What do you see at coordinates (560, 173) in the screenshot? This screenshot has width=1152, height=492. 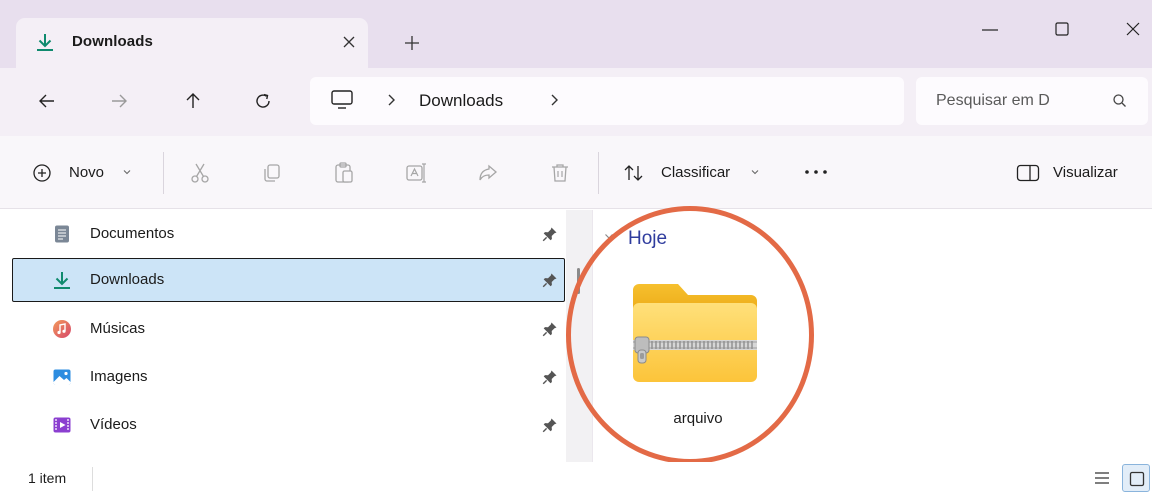 I see `delete-icon` at bounding box center [560, 173].